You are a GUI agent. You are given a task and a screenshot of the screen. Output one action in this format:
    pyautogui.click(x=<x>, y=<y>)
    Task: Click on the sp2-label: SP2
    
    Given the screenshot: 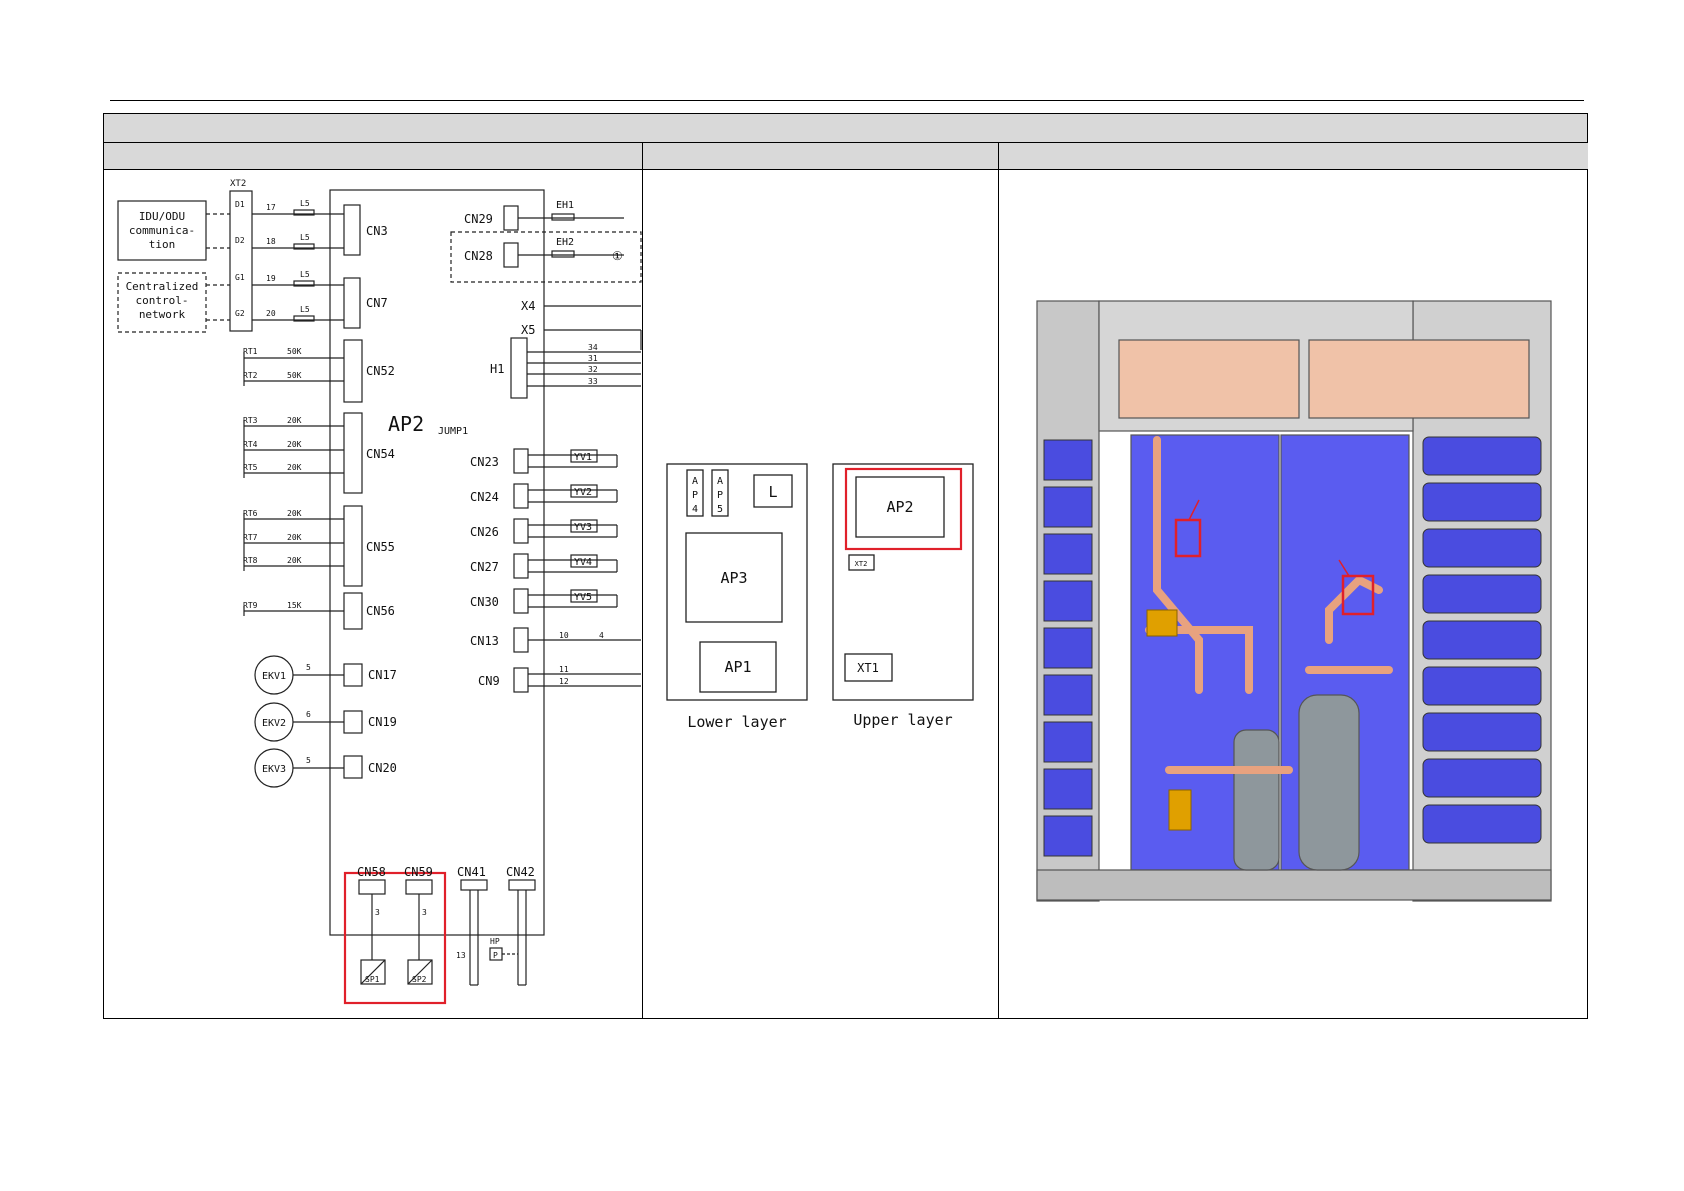 What is the action you would take?
    pyautogui.click(x=419, y=979)
    